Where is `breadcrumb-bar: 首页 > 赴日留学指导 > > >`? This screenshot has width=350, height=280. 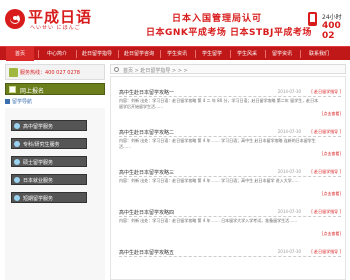 breadcrumb-bar: 首页 > 赴日留学指导 > > > is located at coordinates (228, 69).